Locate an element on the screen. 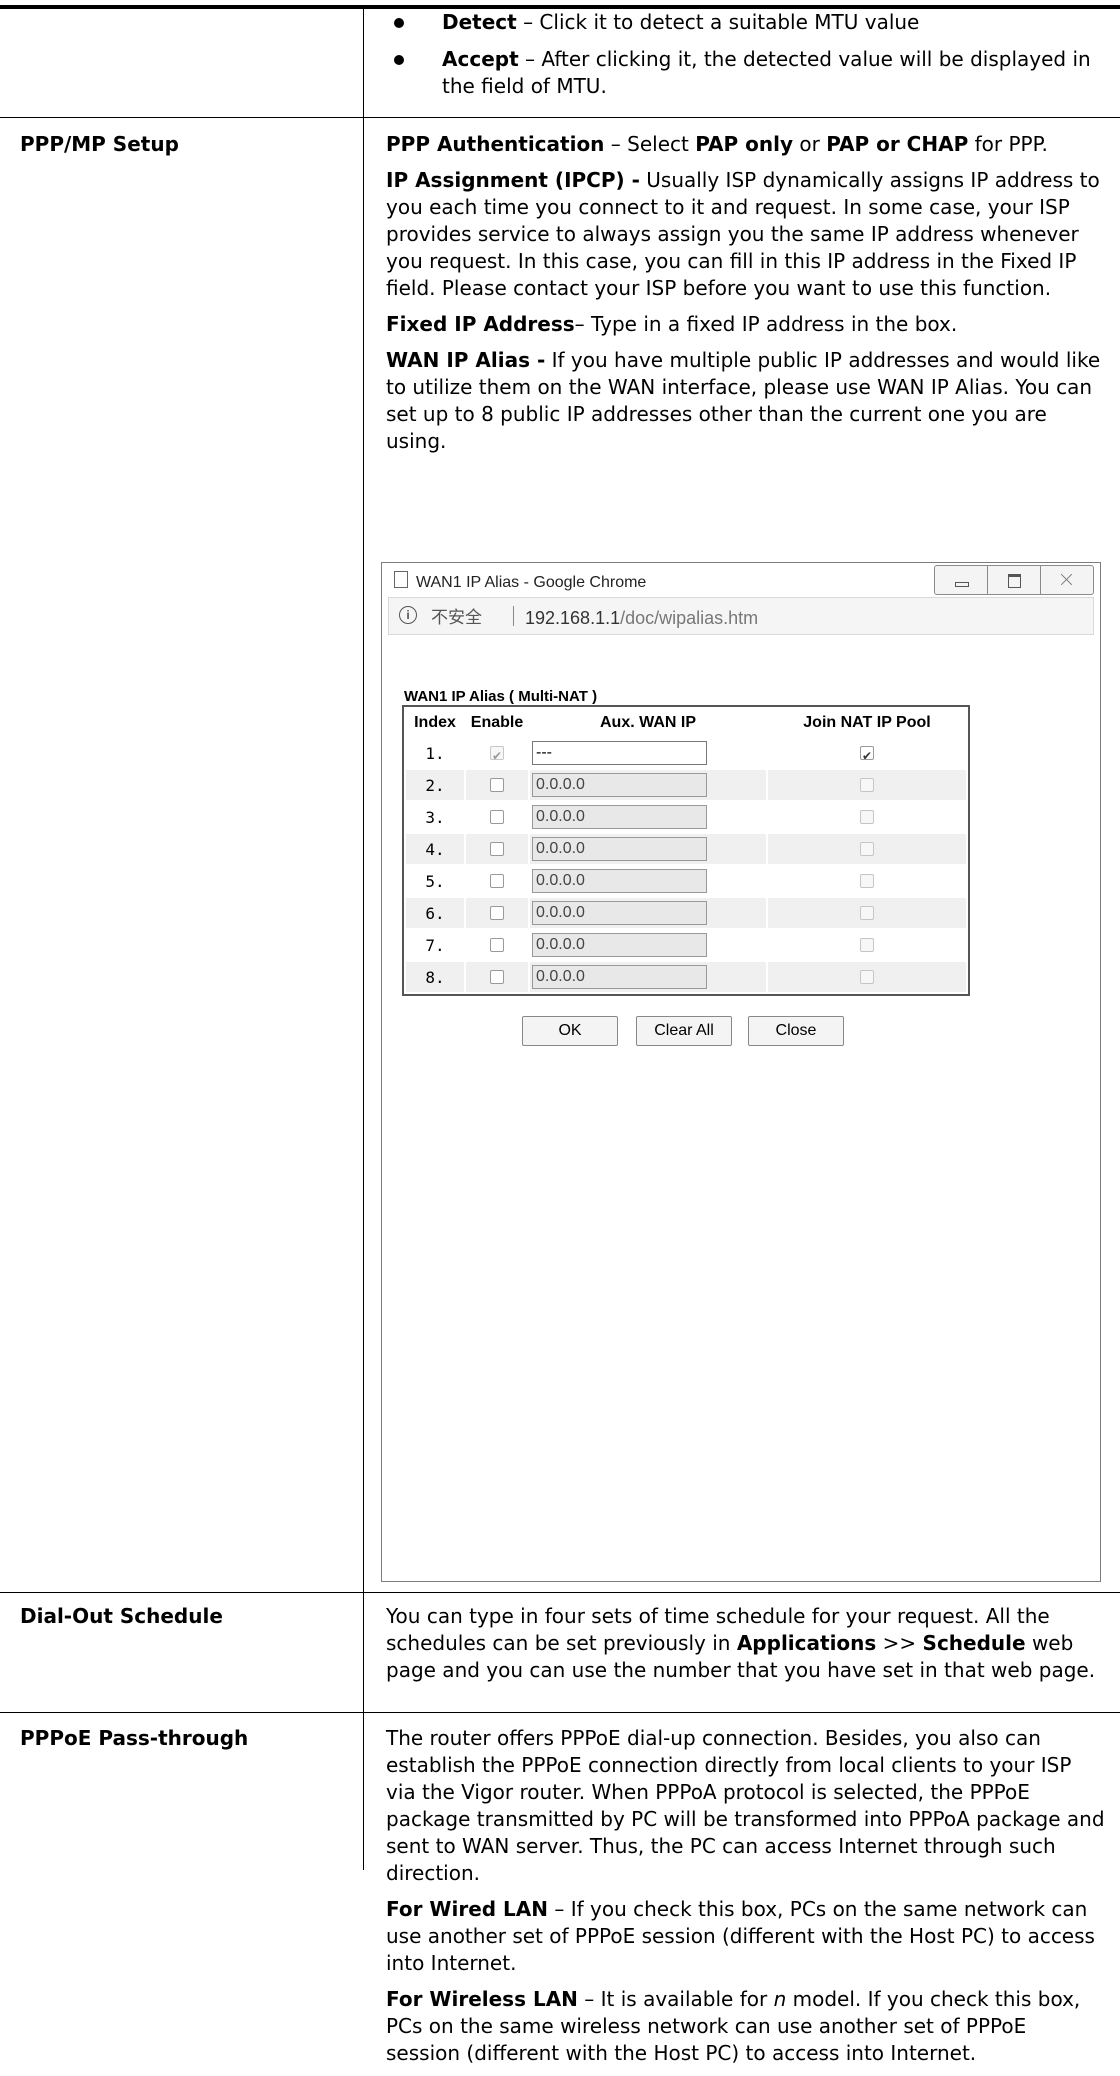 The image size is (1120, 2076). row-label-pppoe-pass-through: PPPoE Pass-through is located at coordinates (134, 1738).